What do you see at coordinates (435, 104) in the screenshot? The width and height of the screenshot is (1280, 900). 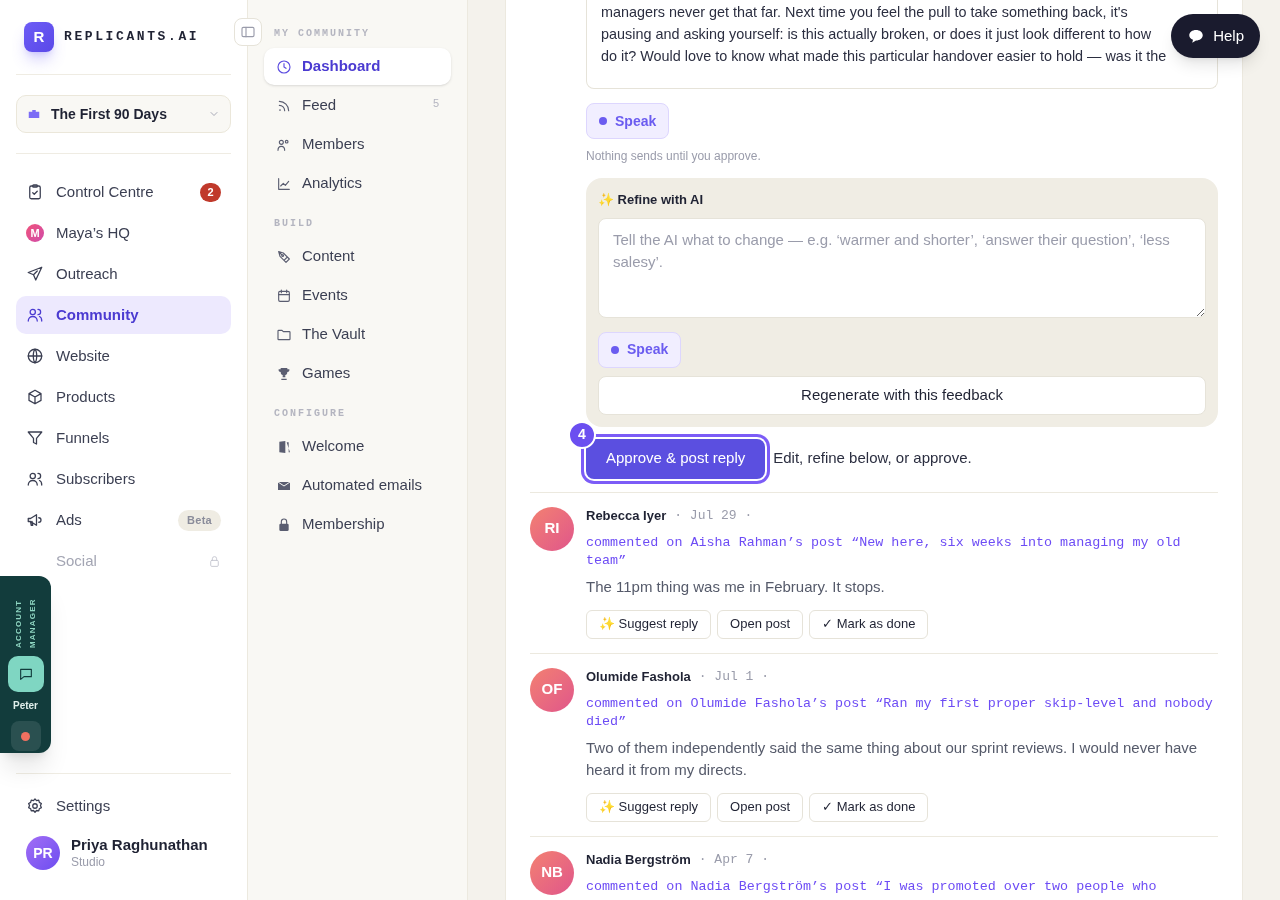 I see `item-count: 5` at bounding box center [435, 104].